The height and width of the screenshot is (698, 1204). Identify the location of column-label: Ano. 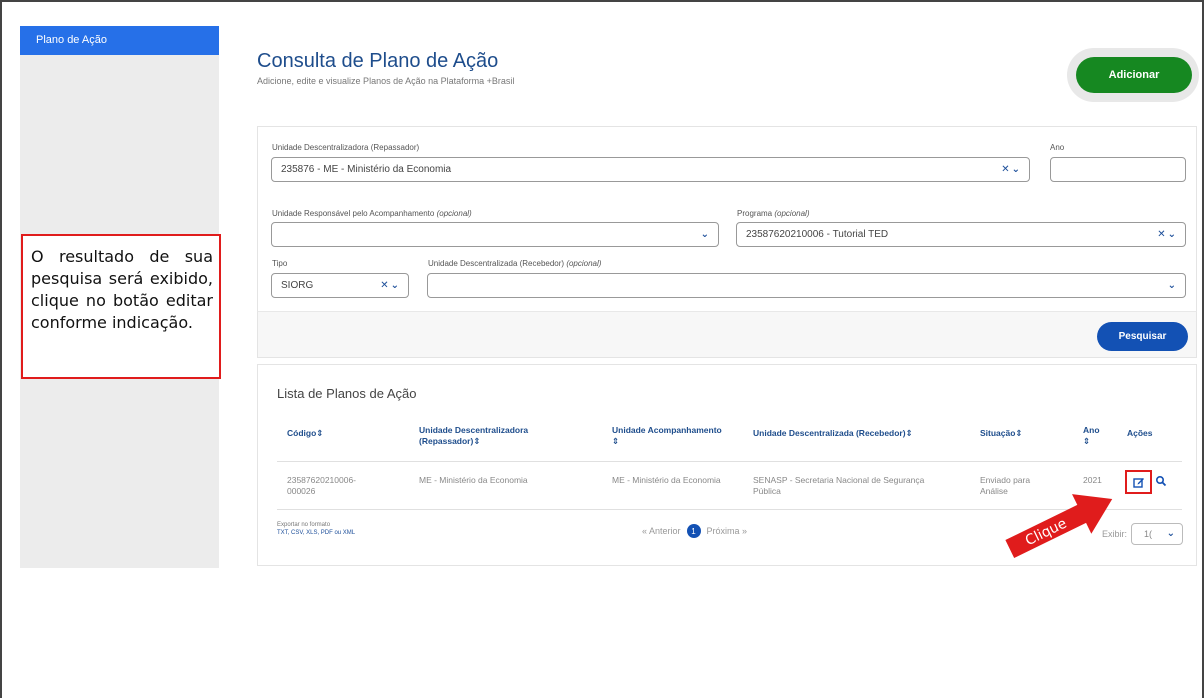
(1091, 430).